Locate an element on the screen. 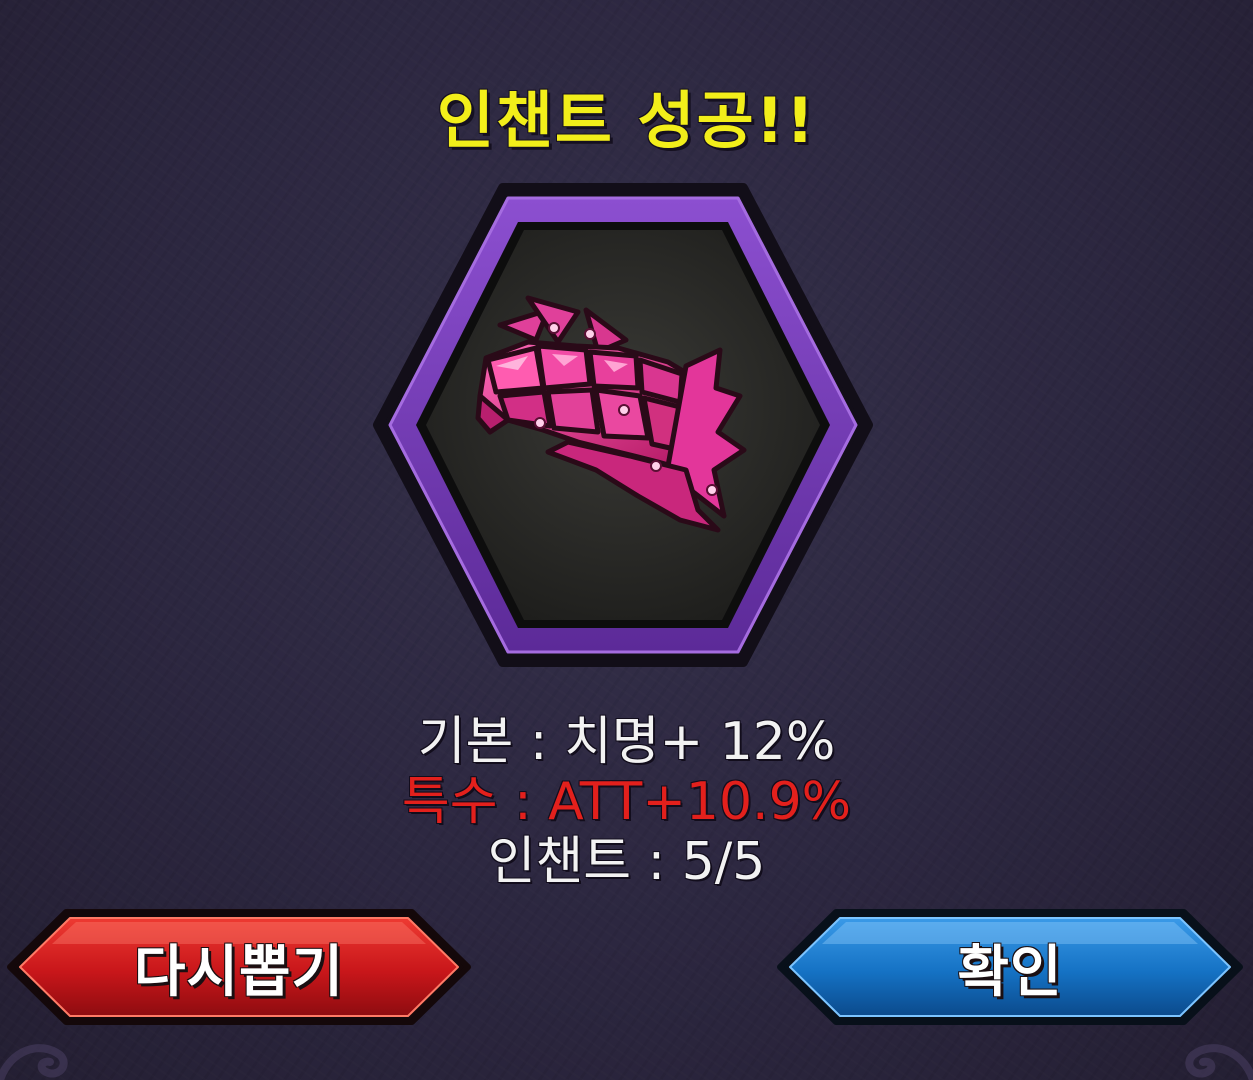 This screenshot has height=1080, width=1253. base-stat-text: 기본 : 치명+ 12% is located at coordinates (626, 742).